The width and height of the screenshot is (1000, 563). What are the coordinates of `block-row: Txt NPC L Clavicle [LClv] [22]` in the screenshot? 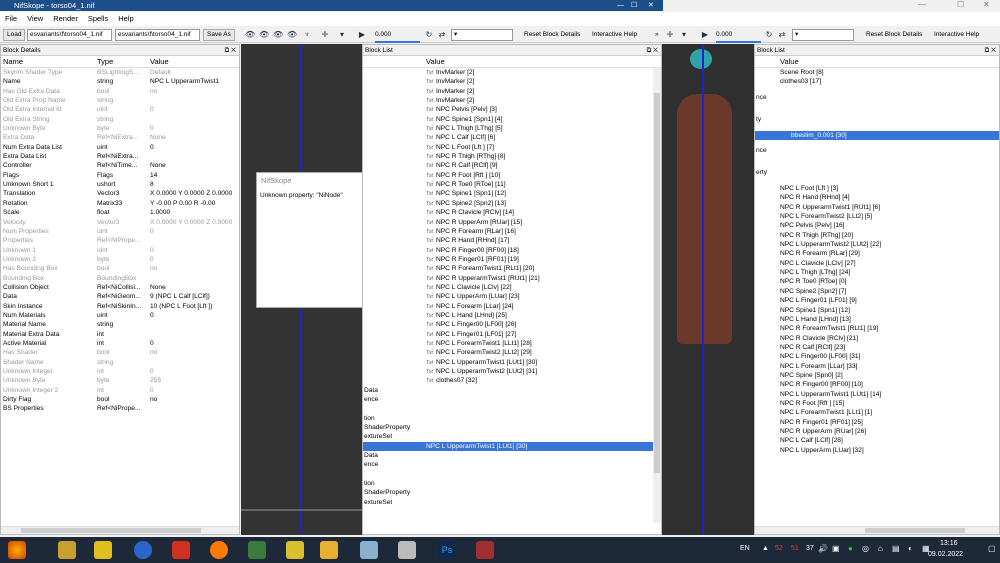 It's located at (512, 287).